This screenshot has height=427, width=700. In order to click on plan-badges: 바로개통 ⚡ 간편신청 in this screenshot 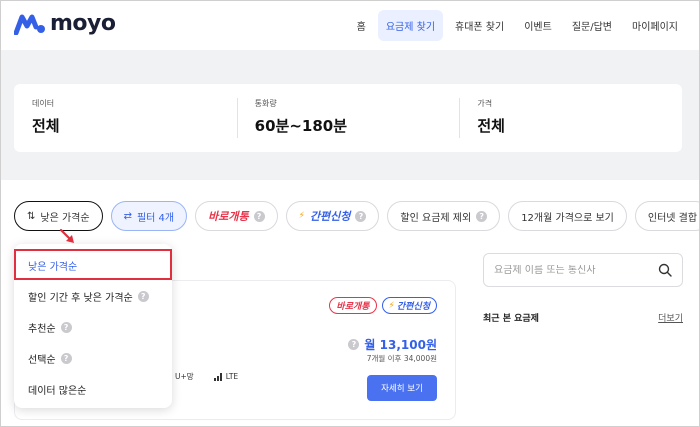, I will do `click(383, 305)`.